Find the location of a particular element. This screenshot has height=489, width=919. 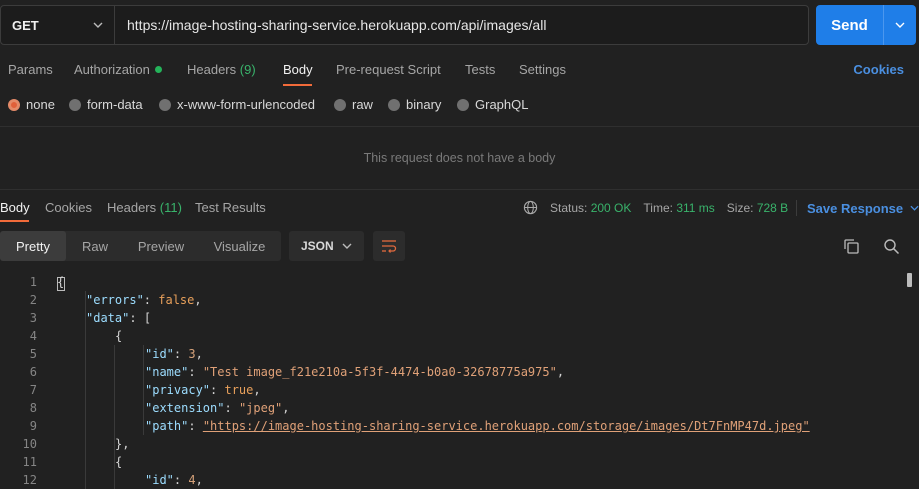

tab-settings: Settings is located at coordinates (542, 69).